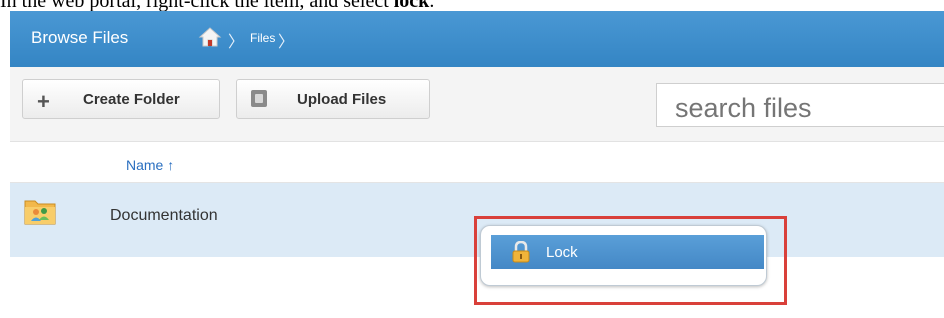  I want to click on upload-files-label: Upload Files, so click(342, 99).